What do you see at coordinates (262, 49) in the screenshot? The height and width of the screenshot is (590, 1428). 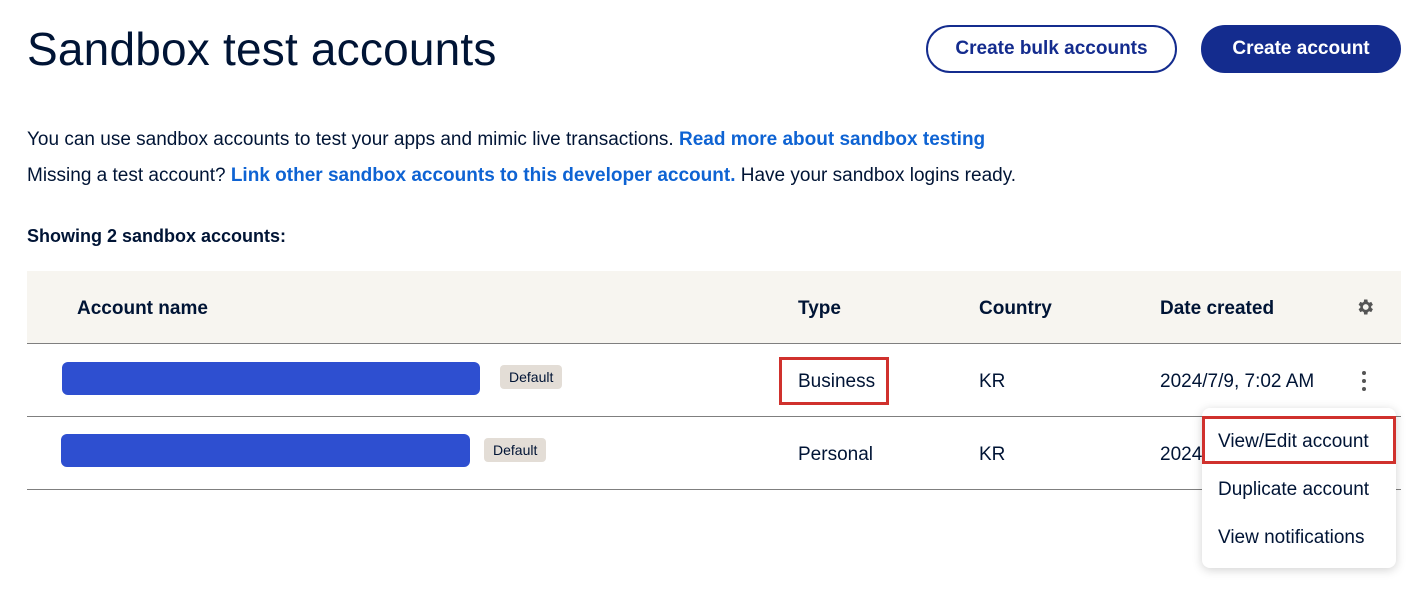 I see `page-title: Sandbox test accounts` at bounding box center [262, 49].